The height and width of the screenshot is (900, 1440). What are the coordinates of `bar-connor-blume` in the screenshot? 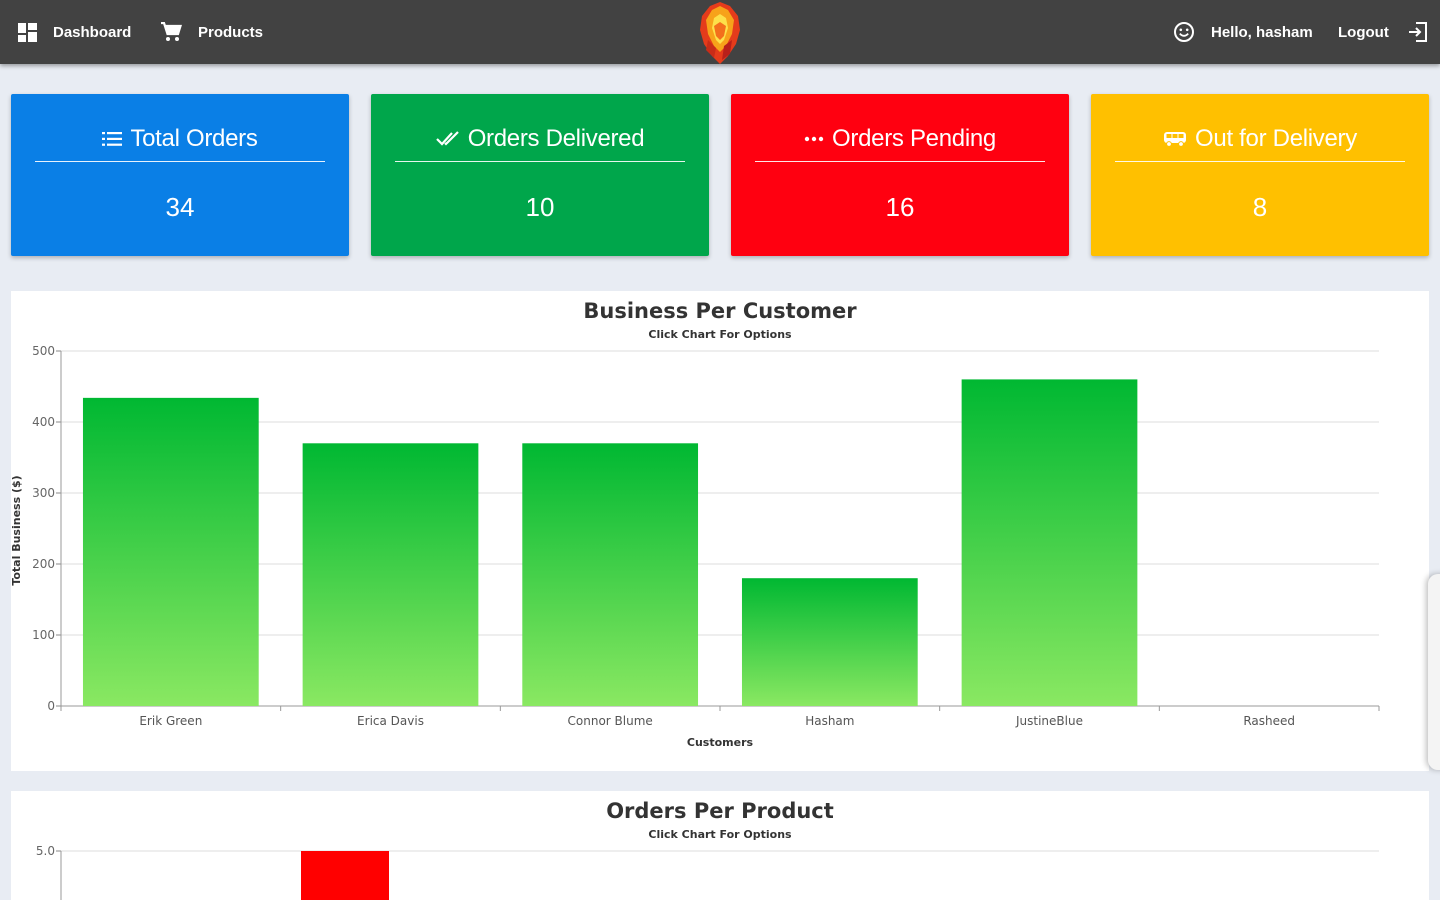 It's located at (610, 574).